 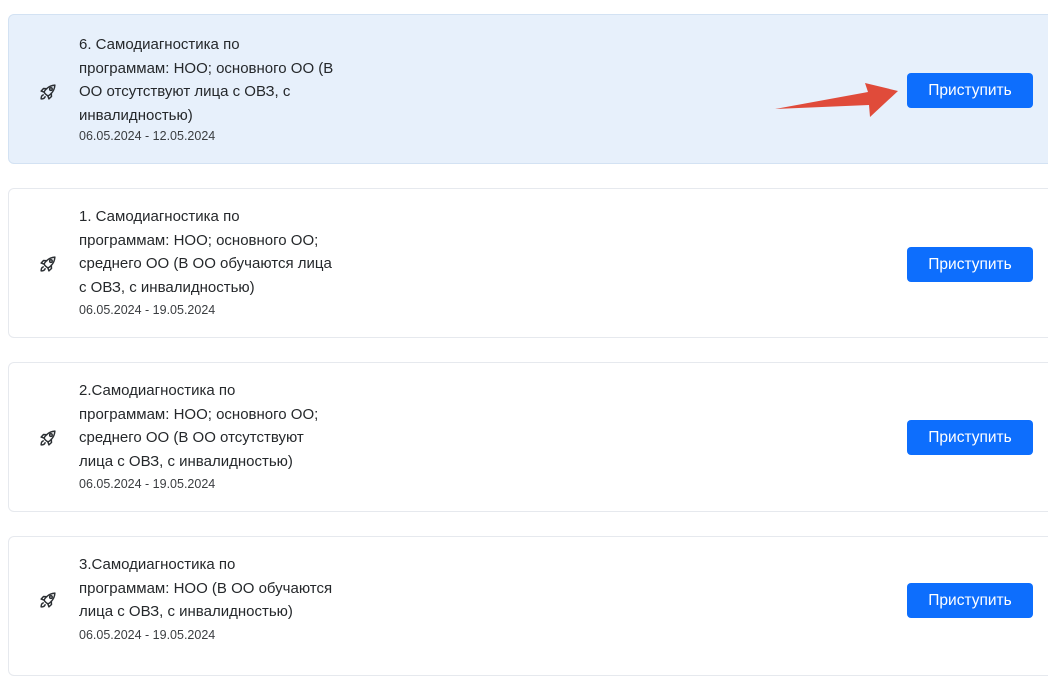 I want to click on annotation-arrow-icon, so click(x=836, y=100).